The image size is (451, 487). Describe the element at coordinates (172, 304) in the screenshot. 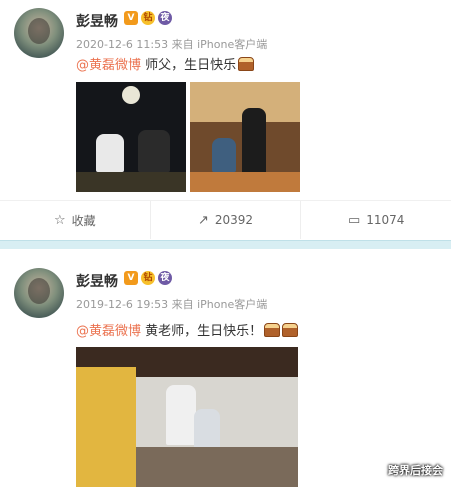

I see `post-meta: 2019-12-6 19:53 来自 iPhone客户端` at that location.